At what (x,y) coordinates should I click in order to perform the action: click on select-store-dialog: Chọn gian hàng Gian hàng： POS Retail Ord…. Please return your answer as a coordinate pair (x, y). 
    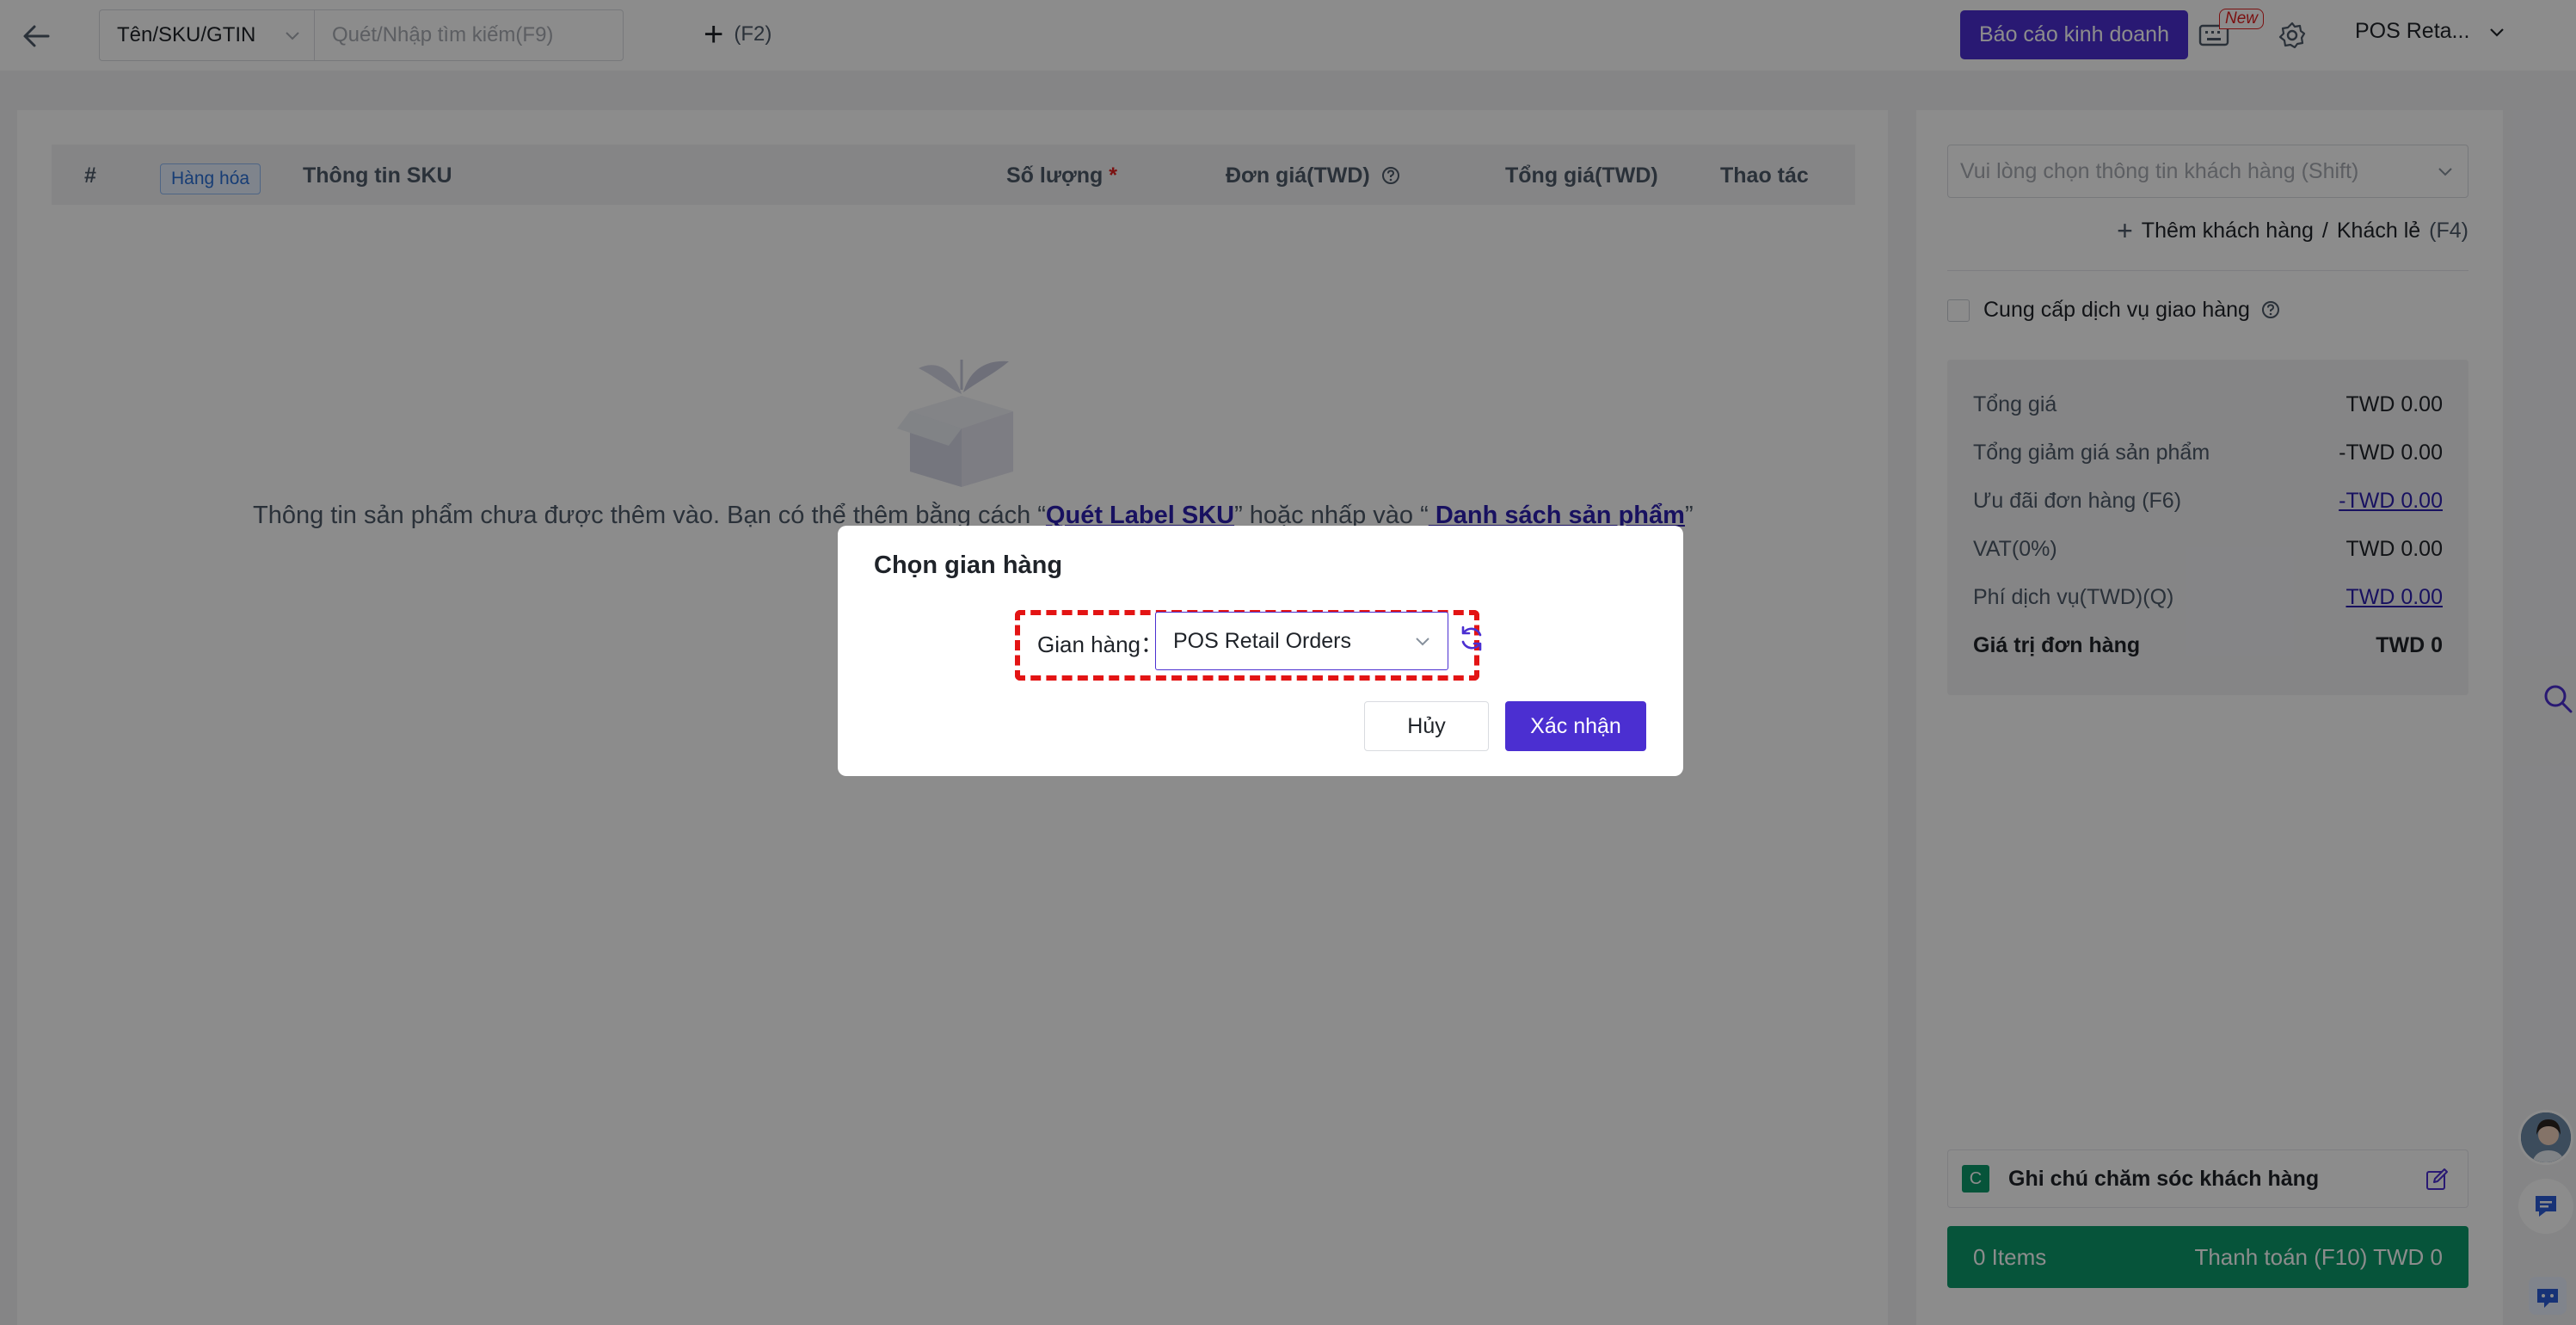
    Looking at the image, I should click on (1260, 651).